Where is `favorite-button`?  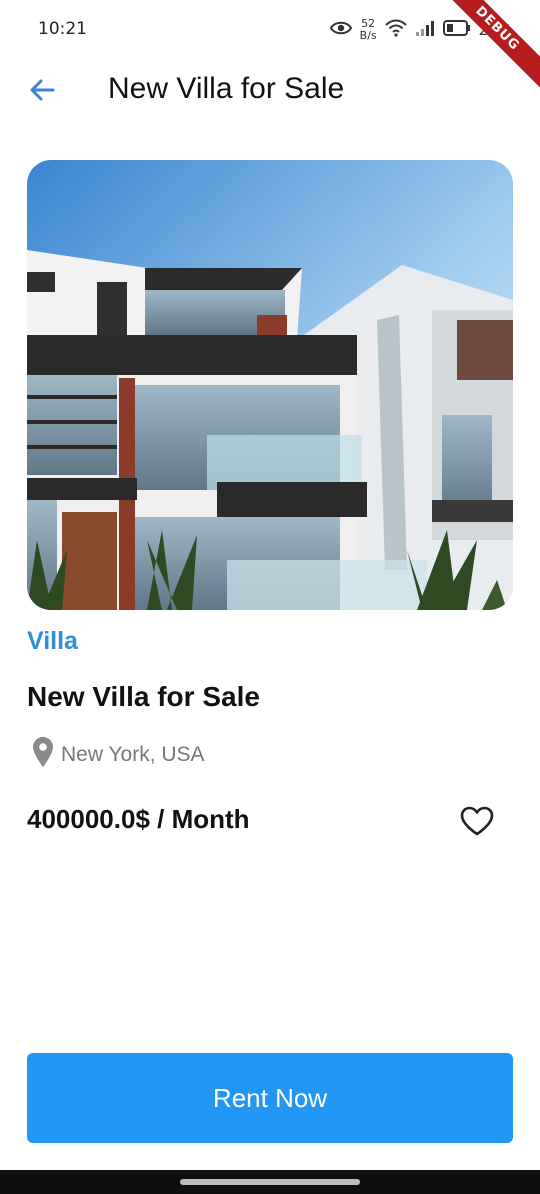 favorite-button is located at coordinates (477, 823).